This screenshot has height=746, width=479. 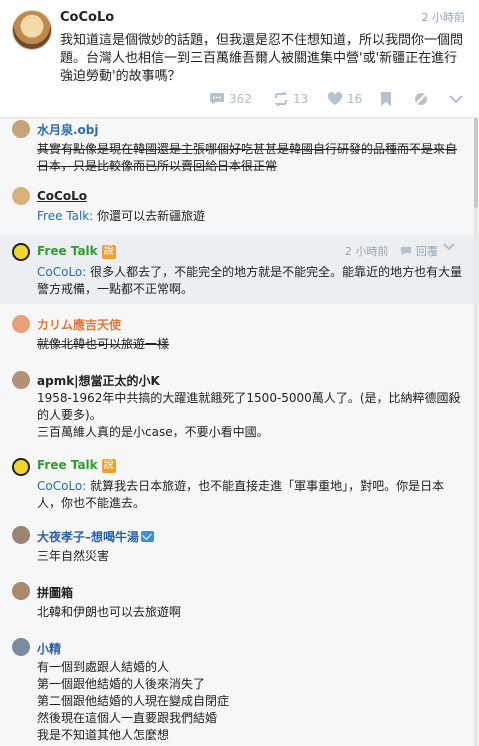 What do you see at coordinates (121, 684) in the screenshot?
I see `comment-line: 第一個跟他結婚的人後來消失了` at bounding box center [121, 684].